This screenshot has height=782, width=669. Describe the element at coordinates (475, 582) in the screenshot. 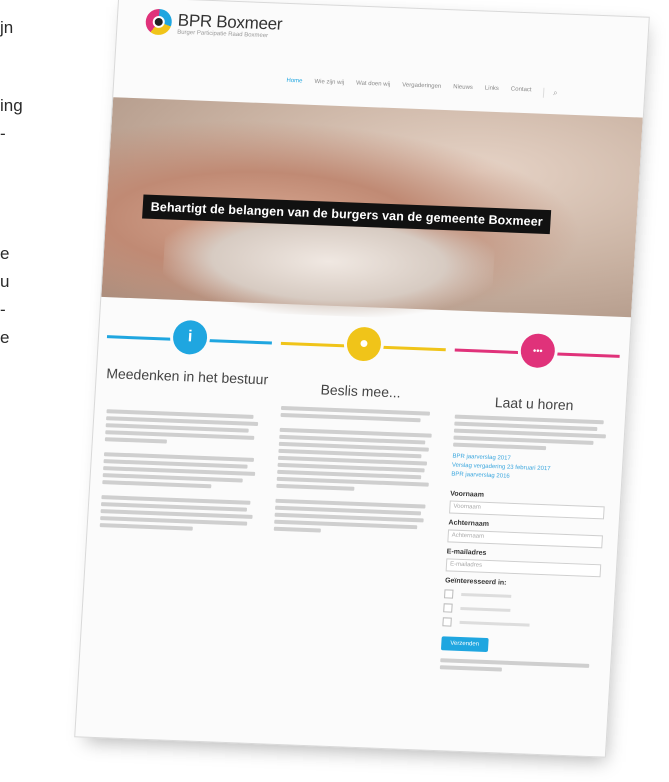

I see `interests-label: Geïnteresseerd in:` at that location.